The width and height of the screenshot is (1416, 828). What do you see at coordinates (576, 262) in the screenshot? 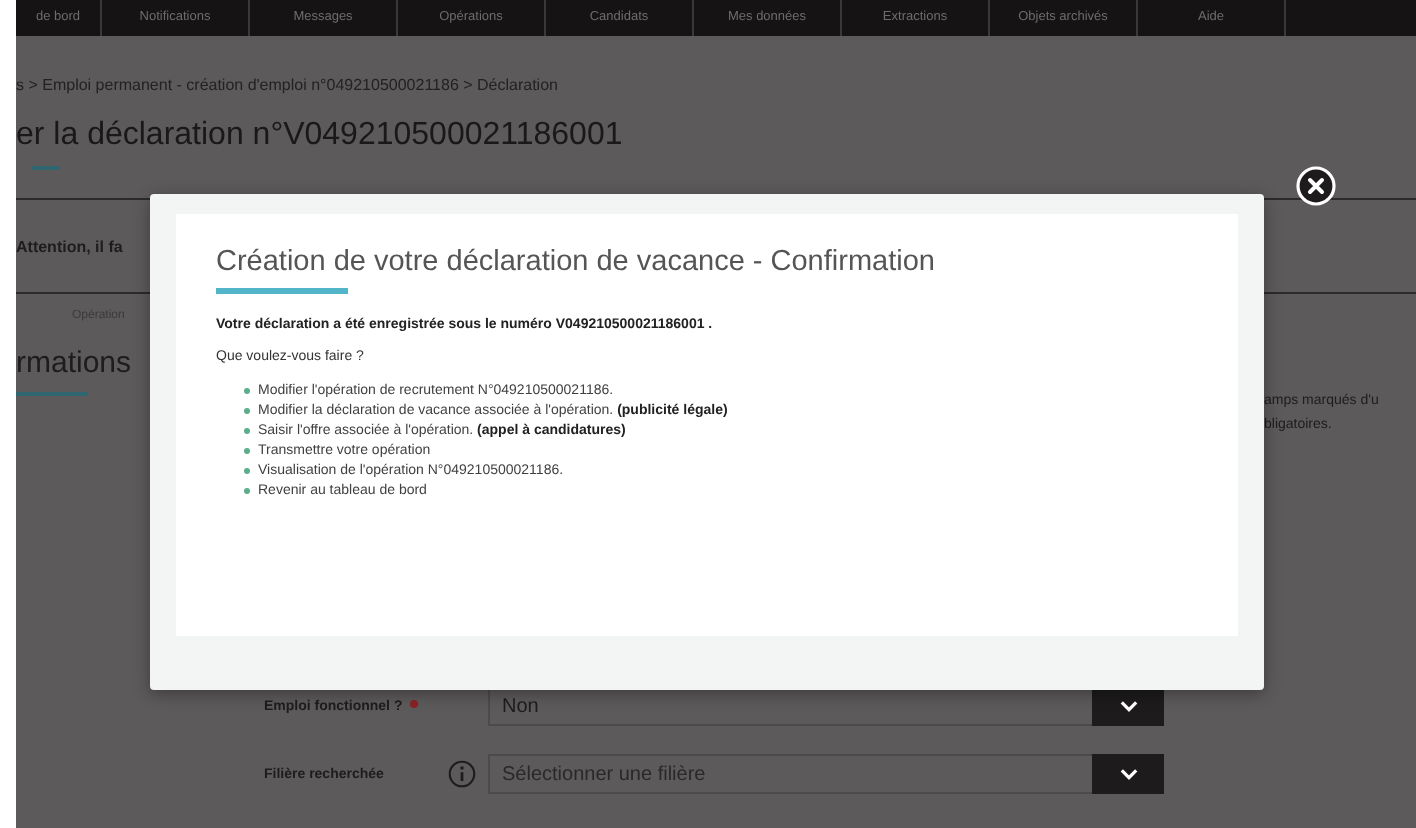
I see `modal-title: Création de votre déclaration de vacance - Confirmation` at bounding box center [576, 262].